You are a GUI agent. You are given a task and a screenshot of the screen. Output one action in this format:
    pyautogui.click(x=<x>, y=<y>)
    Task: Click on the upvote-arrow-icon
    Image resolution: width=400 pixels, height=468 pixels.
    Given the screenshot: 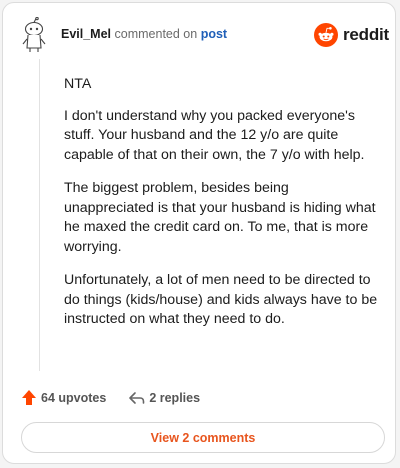 What is the action you would take?
    pyautogui.click(x=29, y=397)
    